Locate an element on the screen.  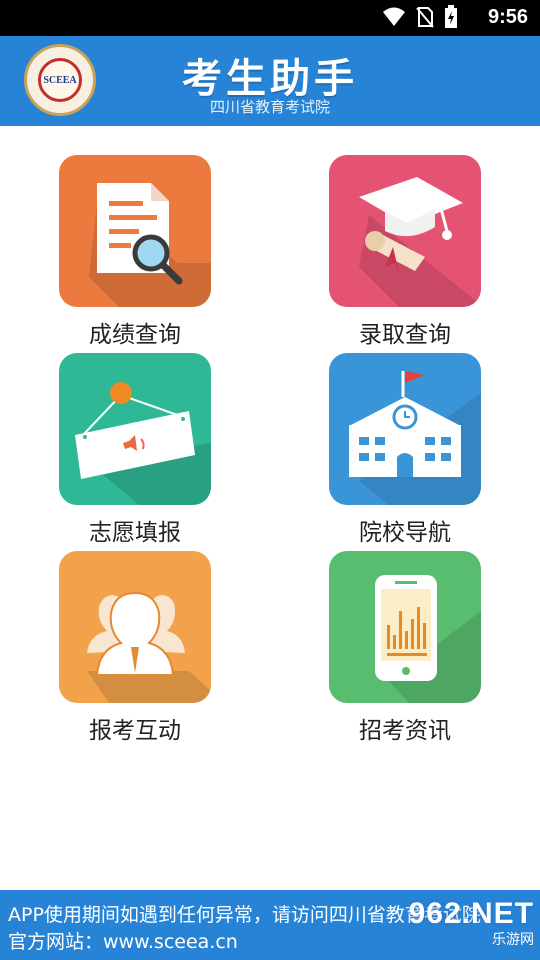
tile-label: 志愿填报 is located at coordinates (135, 533).